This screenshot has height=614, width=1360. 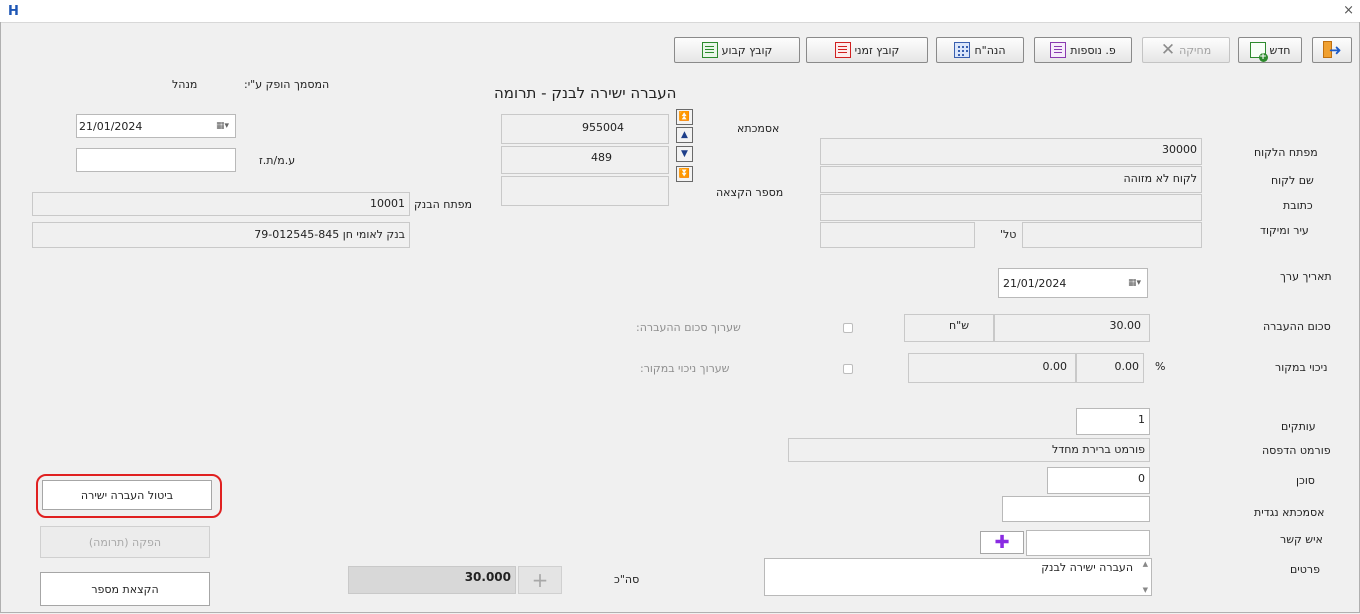 What do you see at coordinates (1301, 367) in the screenshot?
I see `withholding-label: ניכוי במקור` at bounding box center [1301, 367].